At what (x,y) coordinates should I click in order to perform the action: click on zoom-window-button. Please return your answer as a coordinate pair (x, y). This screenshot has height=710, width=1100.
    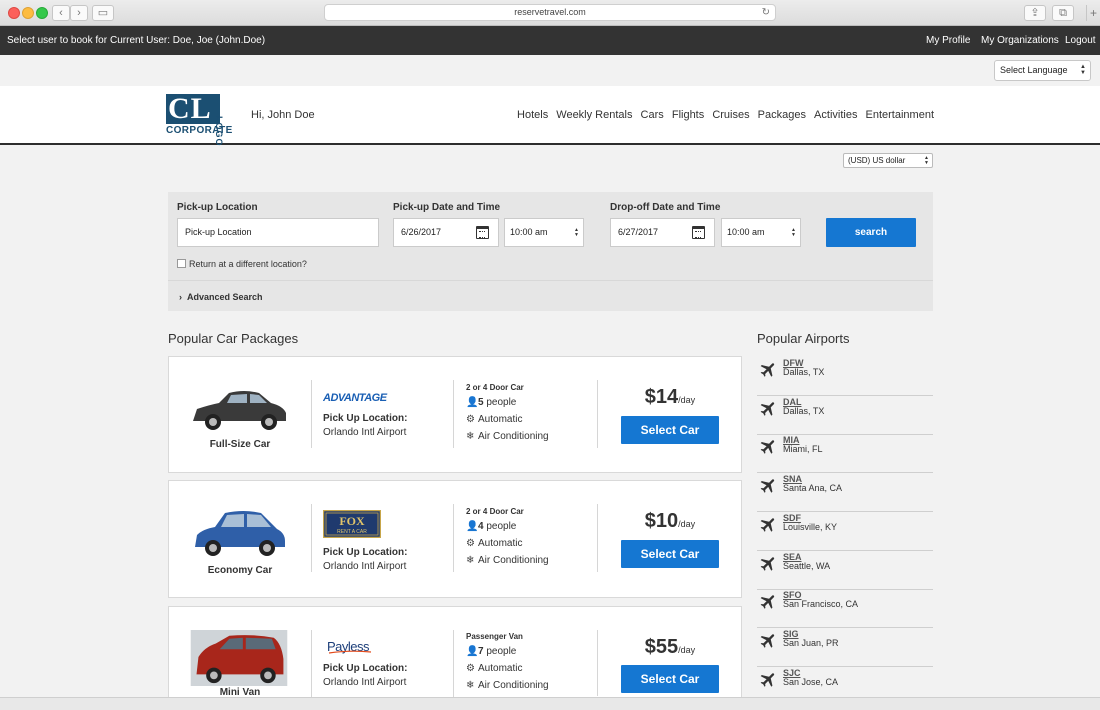
    Looking at the image, I should click on (42, 13).